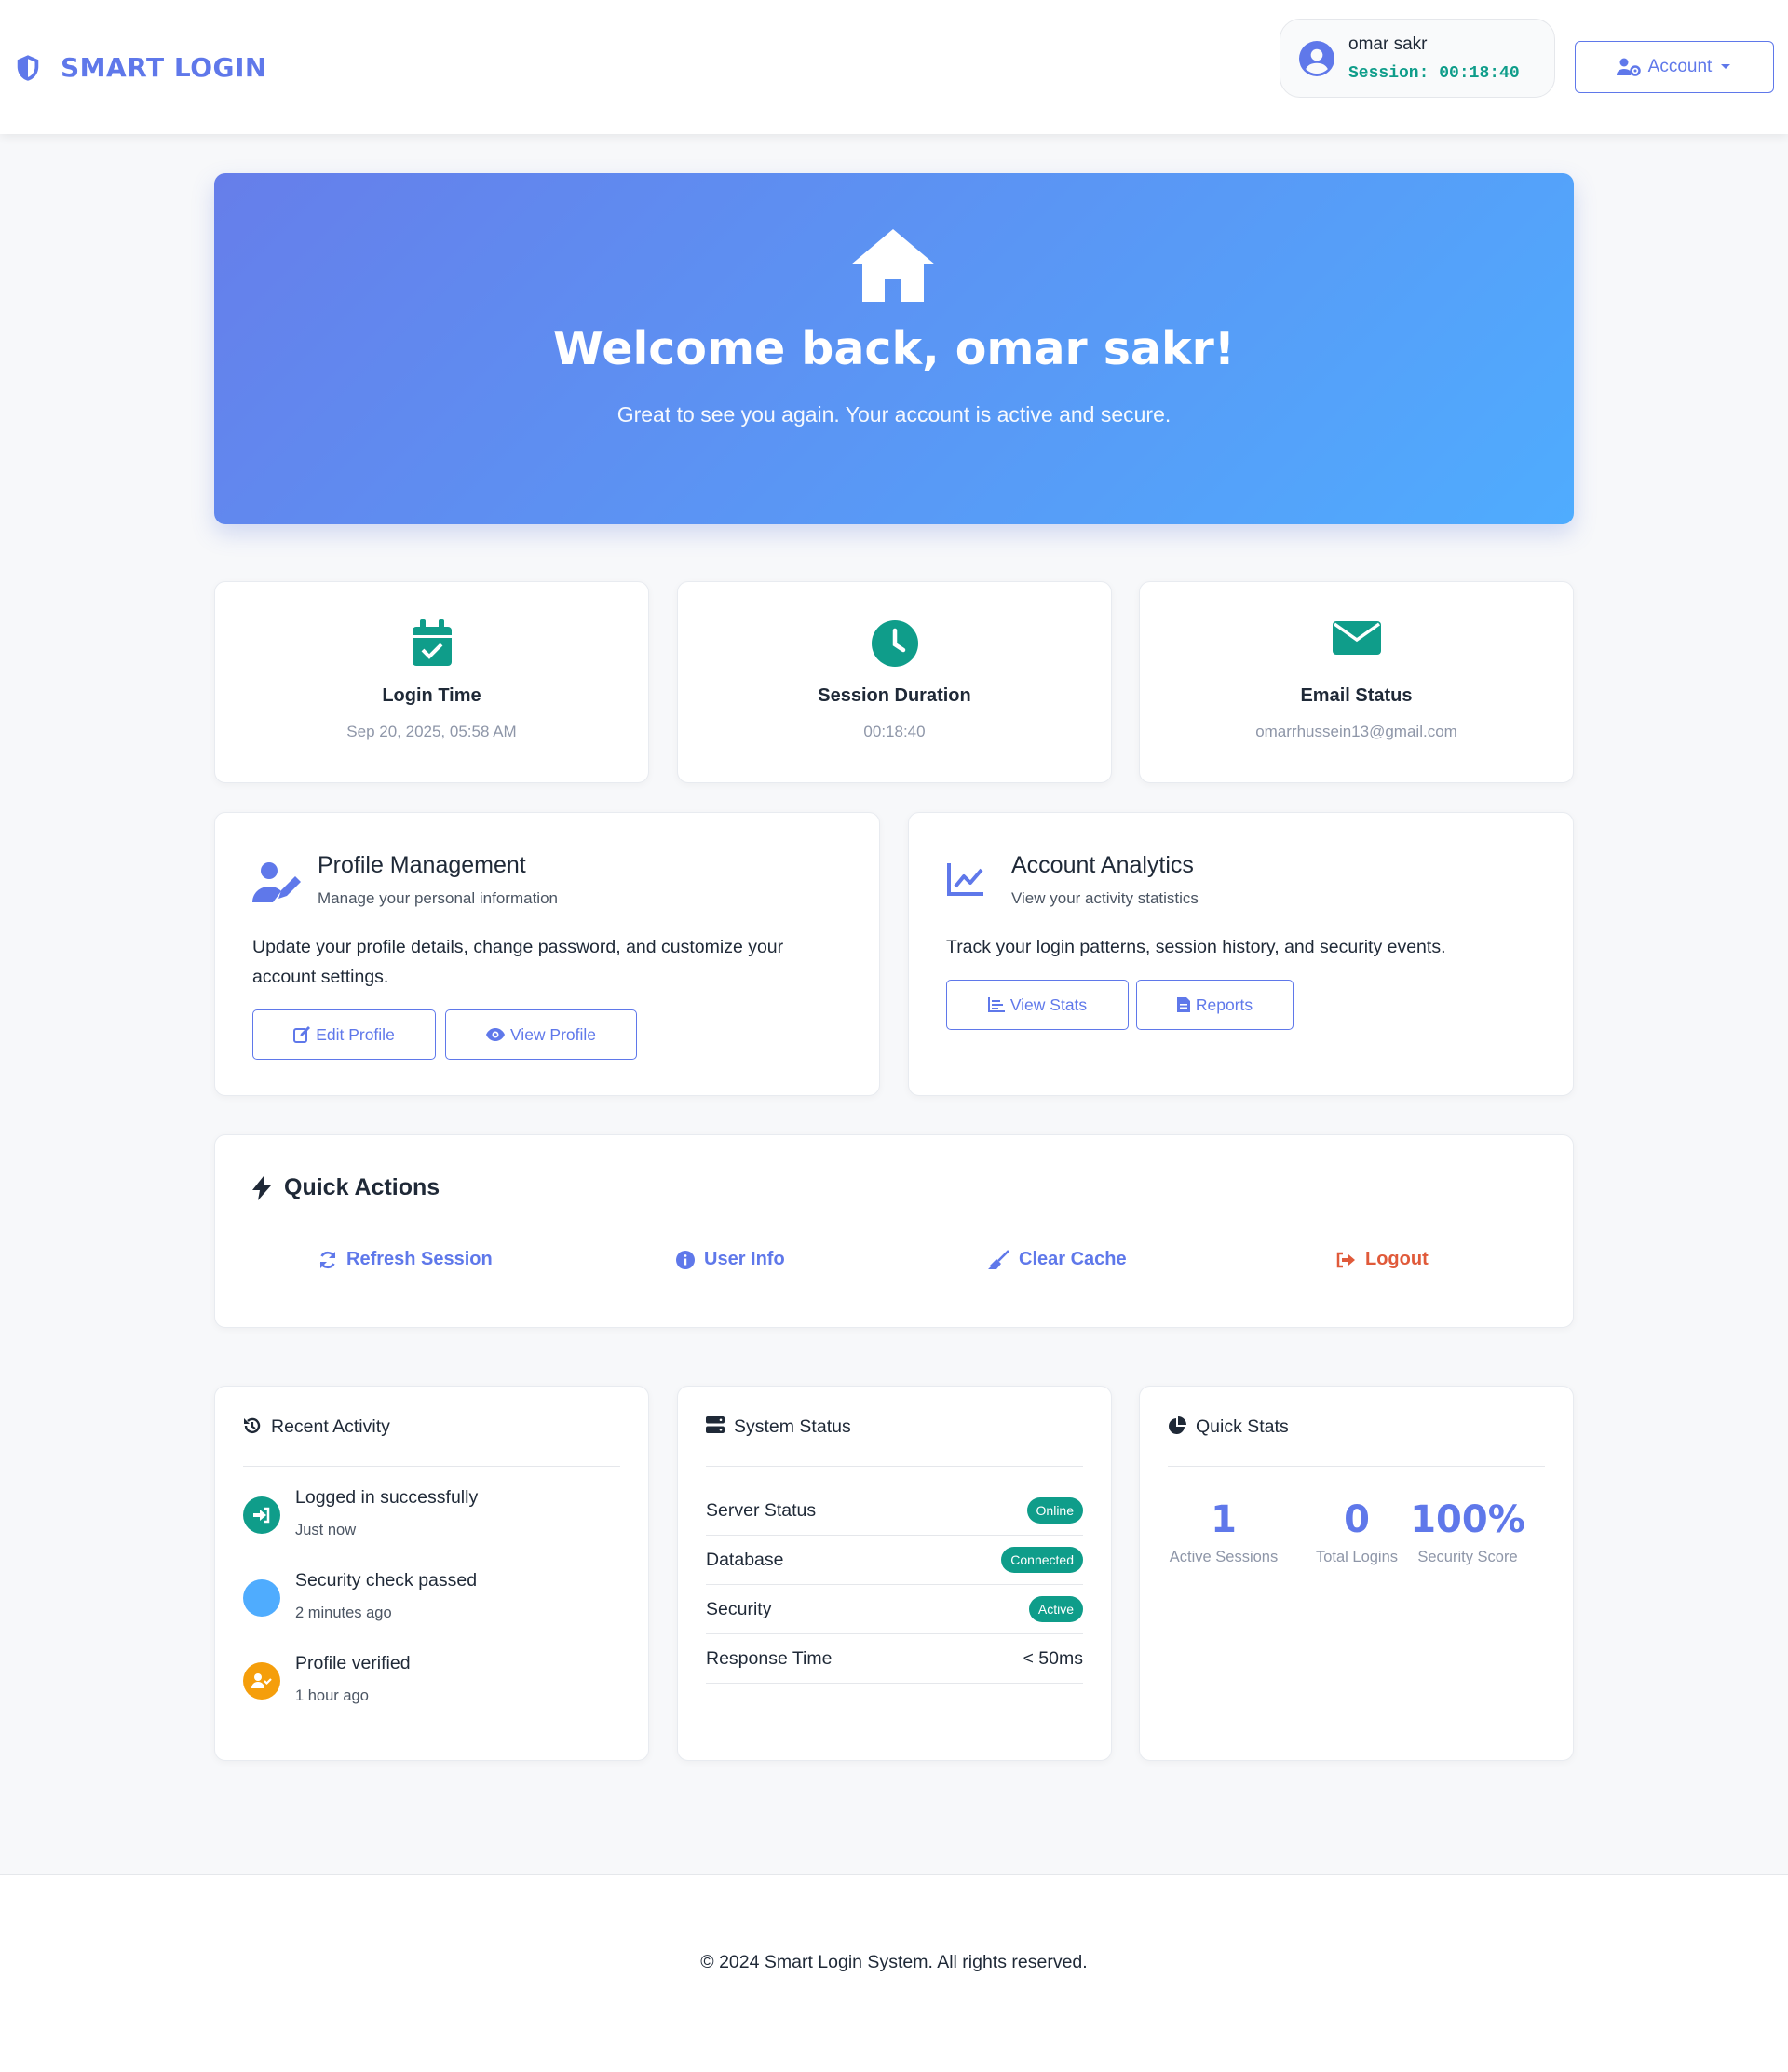  Describe the element at coordinates (261, 1515) in the screenshot. I see `sign-in-icon` at that location.